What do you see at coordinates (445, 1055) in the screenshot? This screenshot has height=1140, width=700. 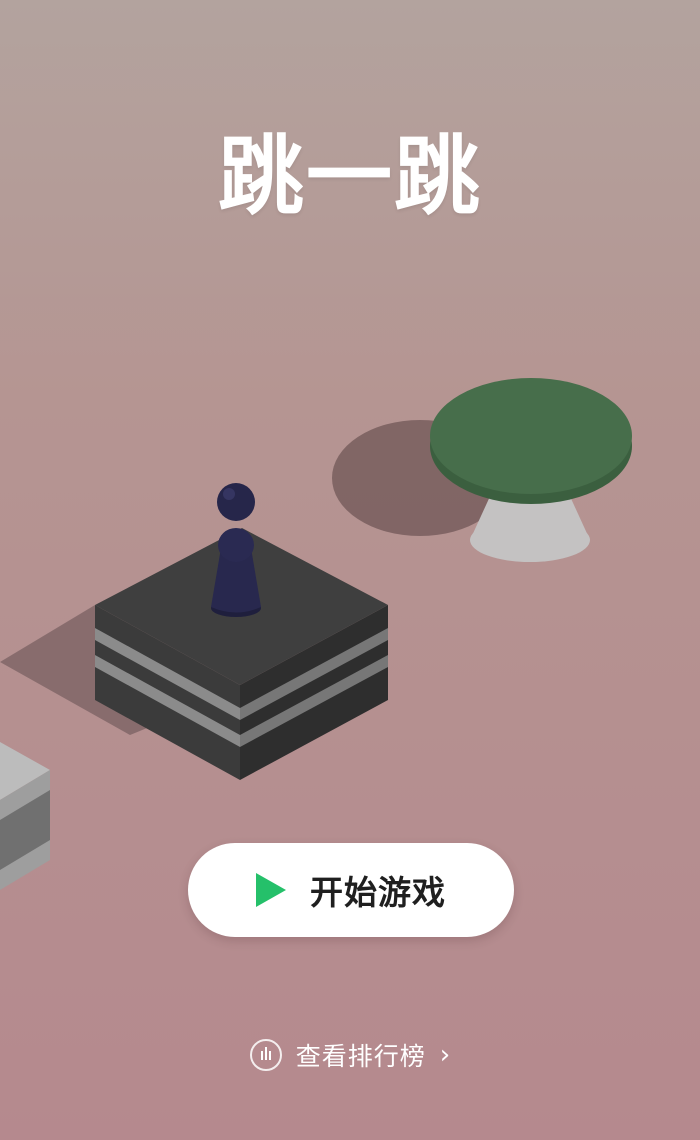 I see `chevron-right-icon: ›` at bounding box center [445, 1055].